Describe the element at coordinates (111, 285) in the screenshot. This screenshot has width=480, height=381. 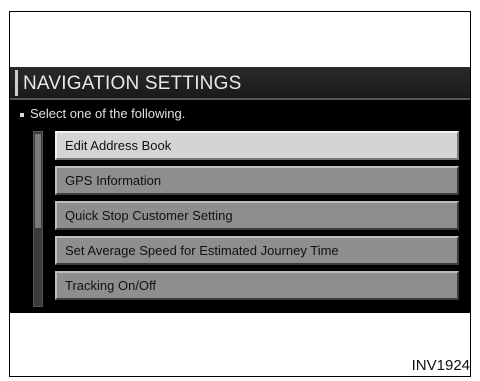
I see `menu-item-label: Tracking On/Off` at that location.